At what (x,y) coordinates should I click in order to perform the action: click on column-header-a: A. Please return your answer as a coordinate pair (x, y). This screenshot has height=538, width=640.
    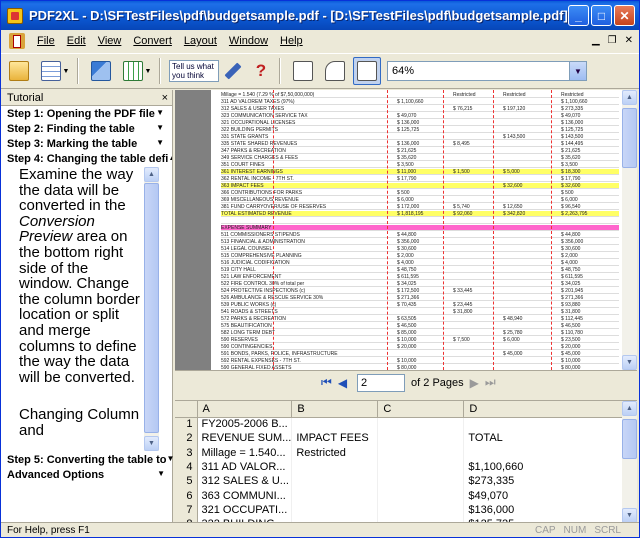
    Looking at the image, I should click on (245, 409).